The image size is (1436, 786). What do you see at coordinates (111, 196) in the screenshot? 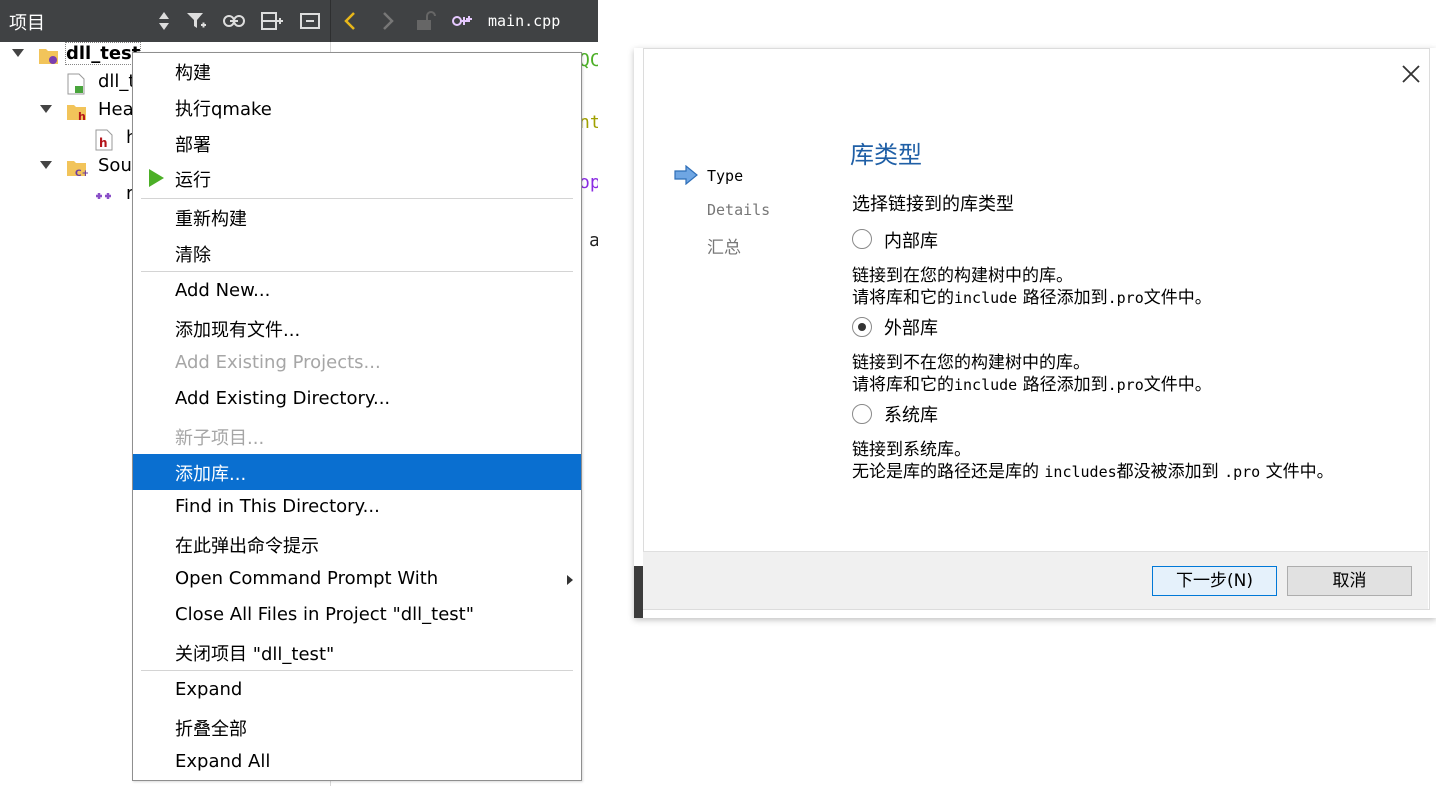
I see `tree-item-cpp-file: r` at bounding box center [111, 196].